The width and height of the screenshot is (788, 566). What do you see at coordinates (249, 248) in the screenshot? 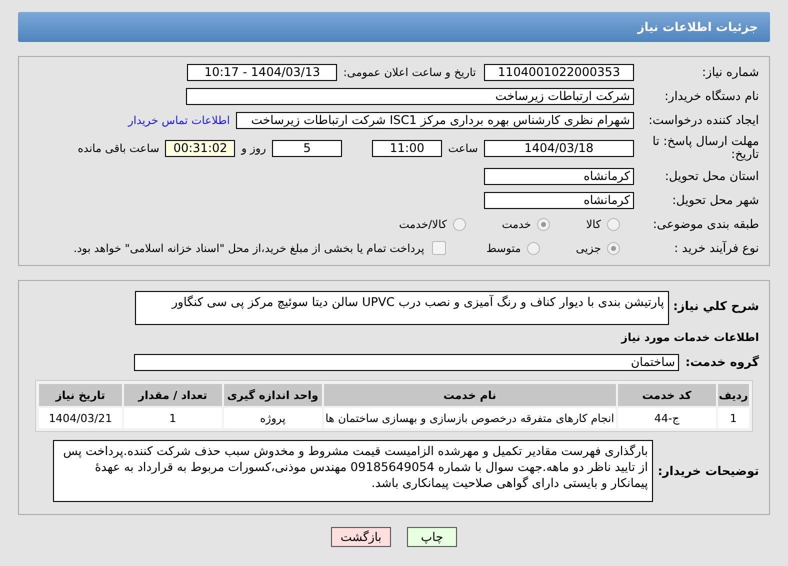
I see `checkbox-label: پرداخت تمام یا بخشی از مبلغ خرید،از محل "اسناد خزانه اسلامی" خواهد بود.` at bounding box center [249, 248].